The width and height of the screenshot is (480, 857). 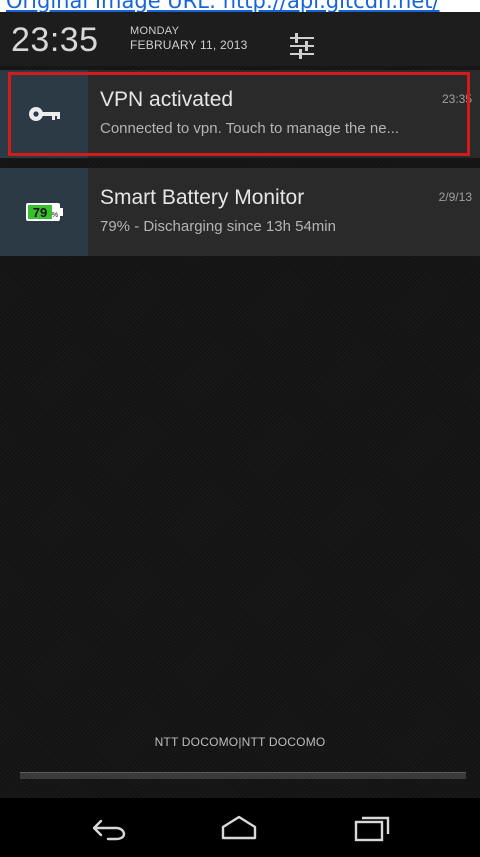 I want to click on notification-time: 23:35, so click(x=456, y=99).